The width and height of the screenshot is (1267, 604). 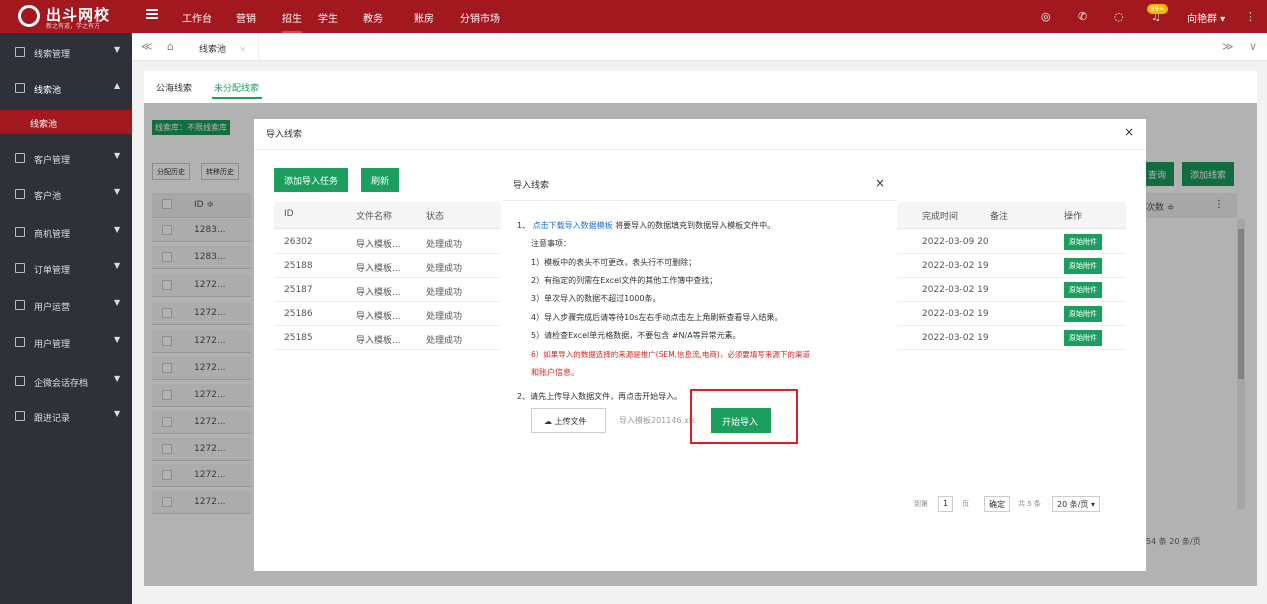 I want to click on list-icon, so click(x=20, y=52).